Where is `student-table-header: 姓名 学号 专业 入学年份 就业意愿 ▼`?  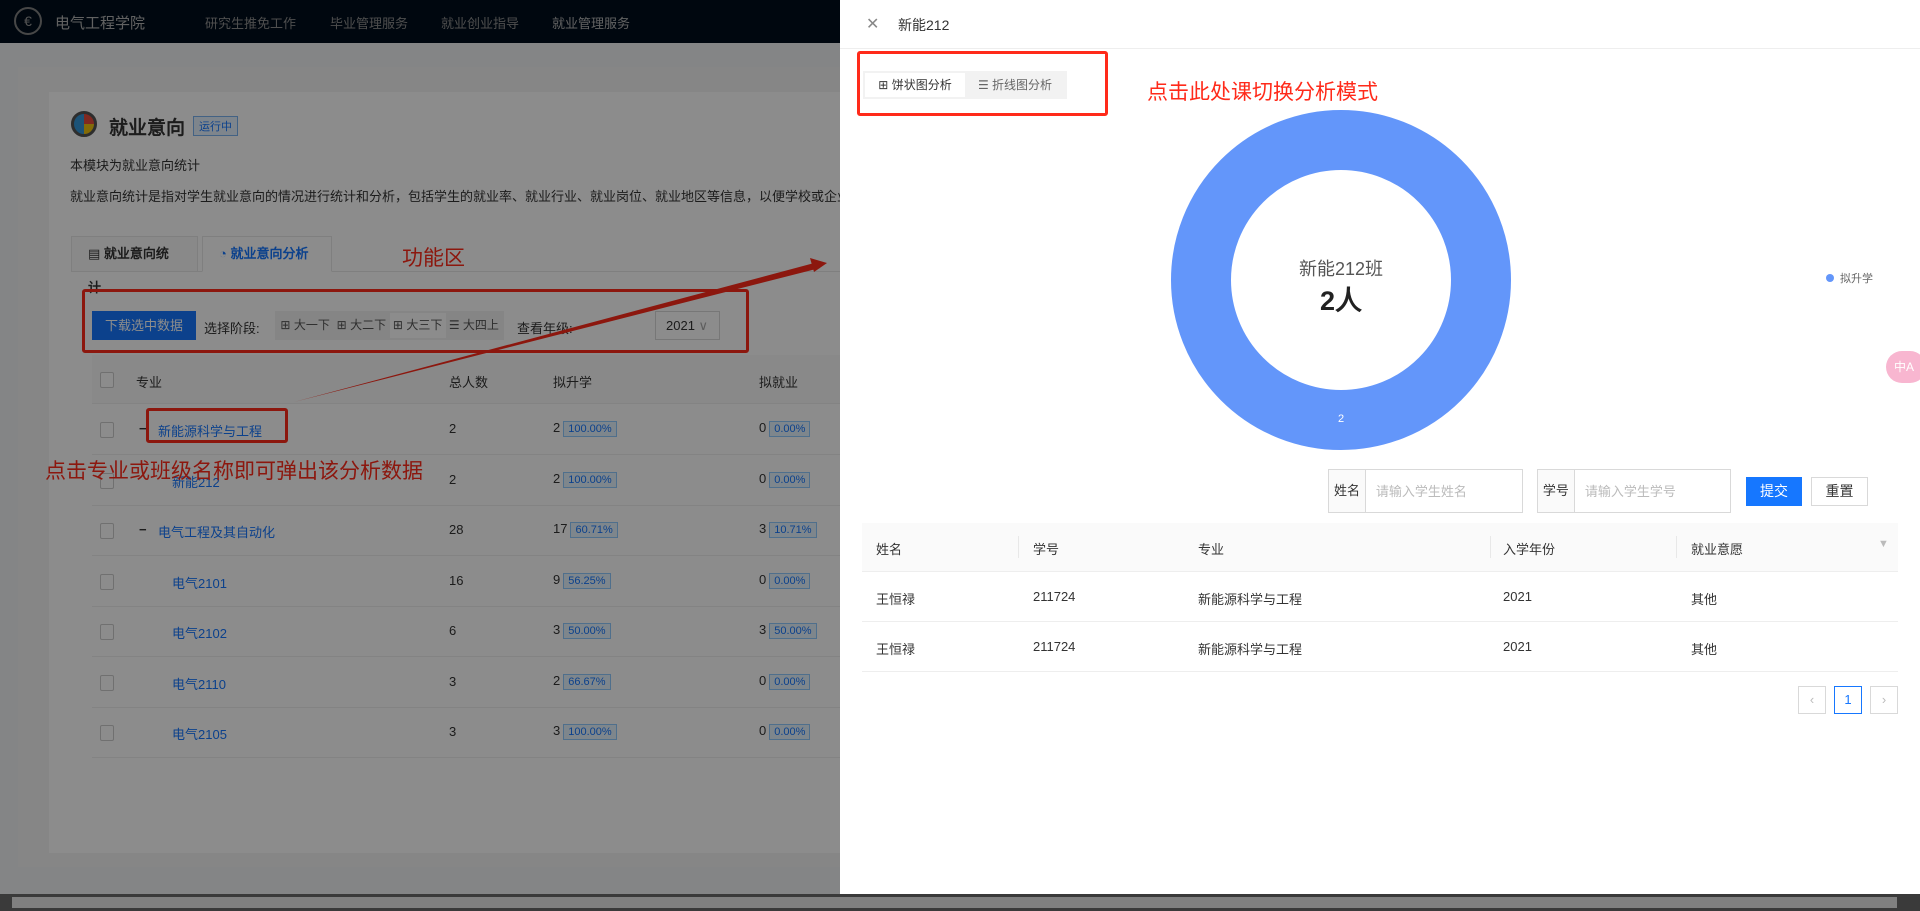 student-table-header: 姓名 学号 专业 入学年份 就业意愿 ▼ is located at coordinates (1380, 547).